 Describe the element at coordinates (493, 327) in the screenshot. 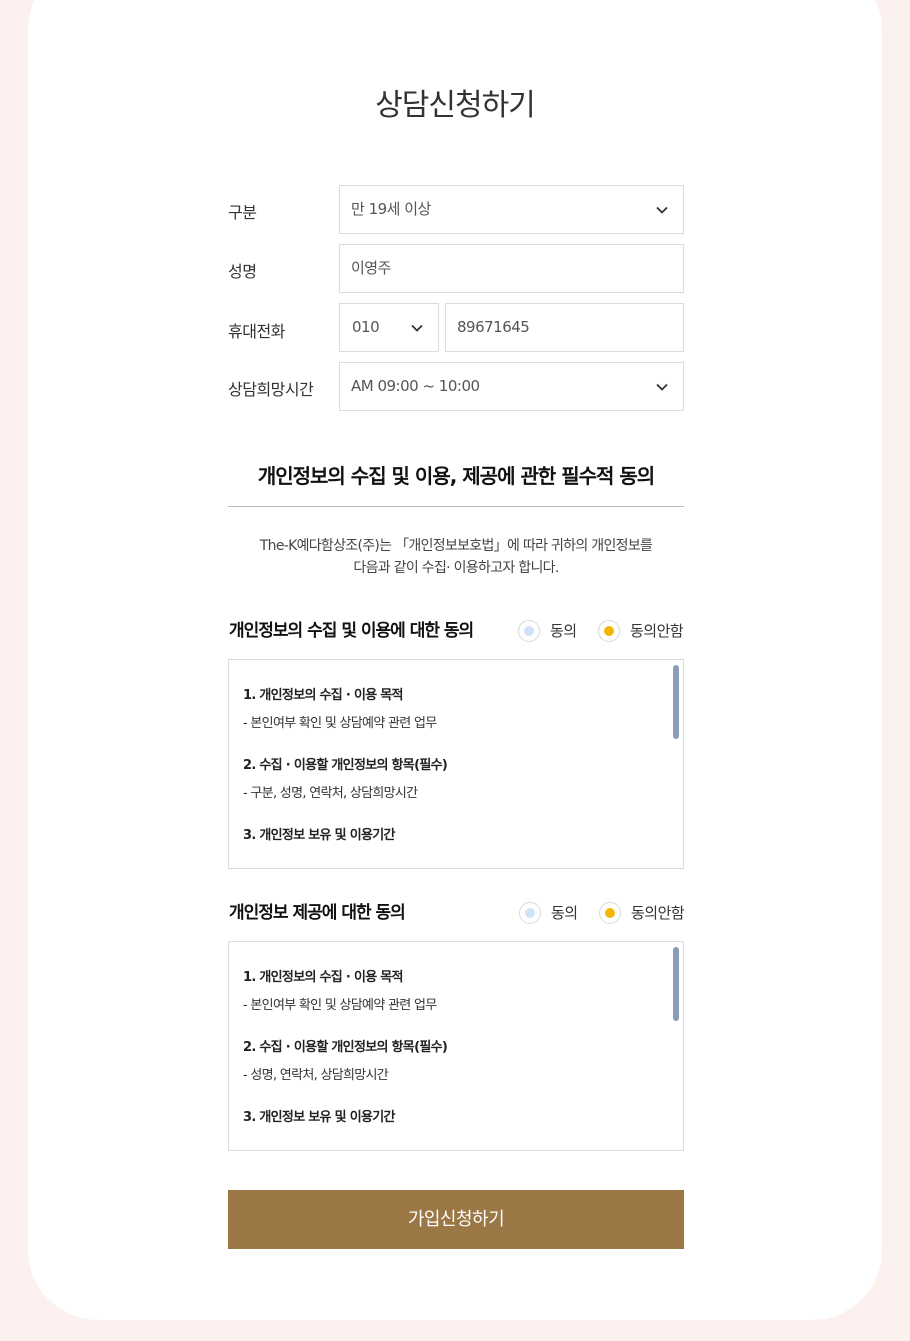

I see `phone-number-value: 89671645` at that location.